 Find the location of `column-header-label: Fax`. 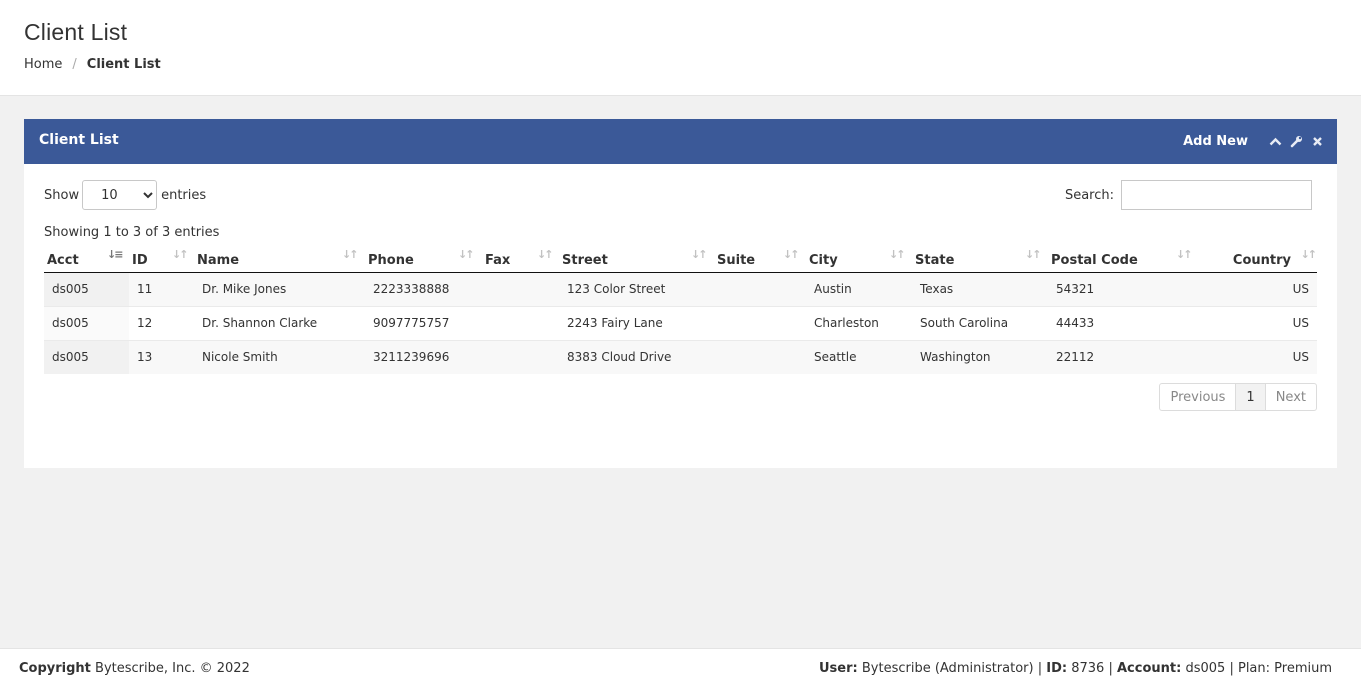

column-header-label: Fax is located at coordinates (498, 260).